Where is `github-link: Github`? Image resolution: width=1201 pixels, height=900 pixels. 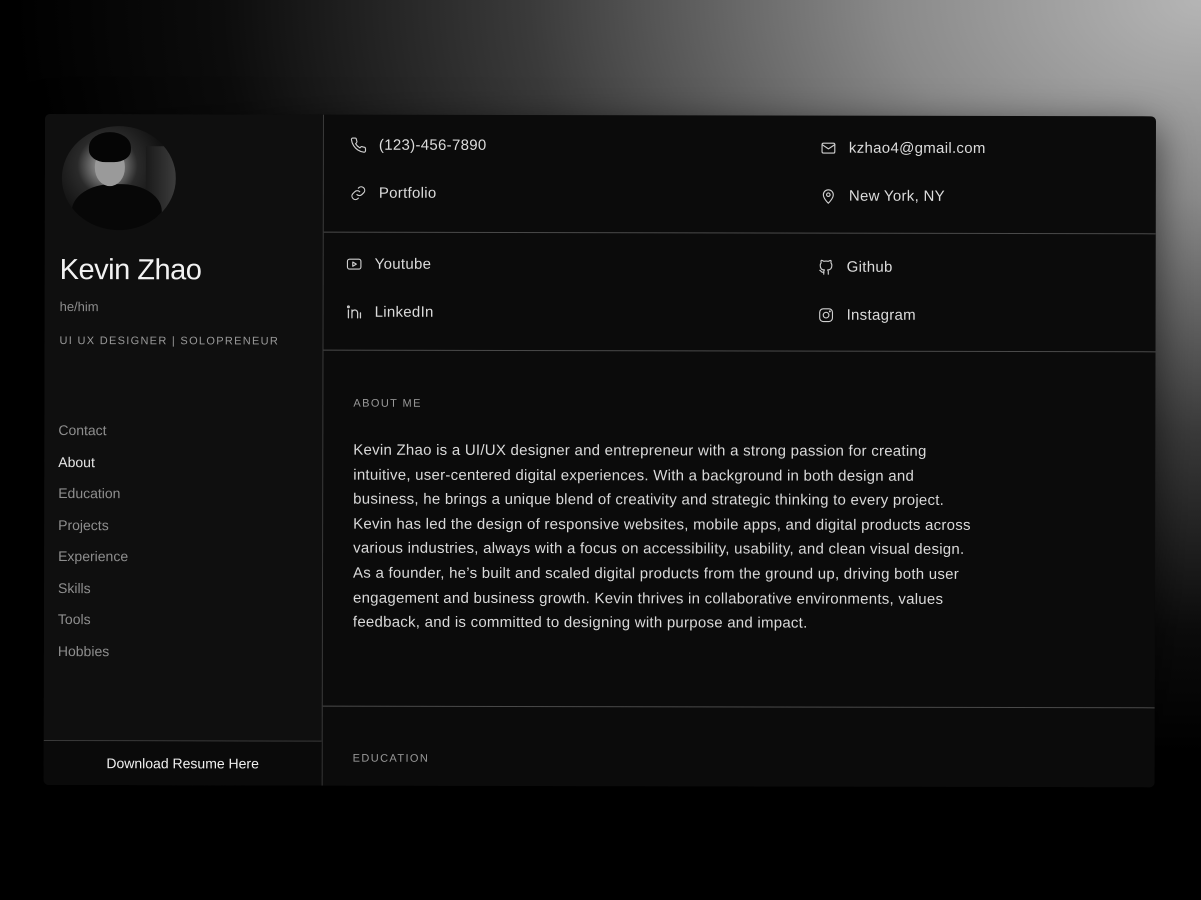
github-link: Github is located at coordinates (855, 267).